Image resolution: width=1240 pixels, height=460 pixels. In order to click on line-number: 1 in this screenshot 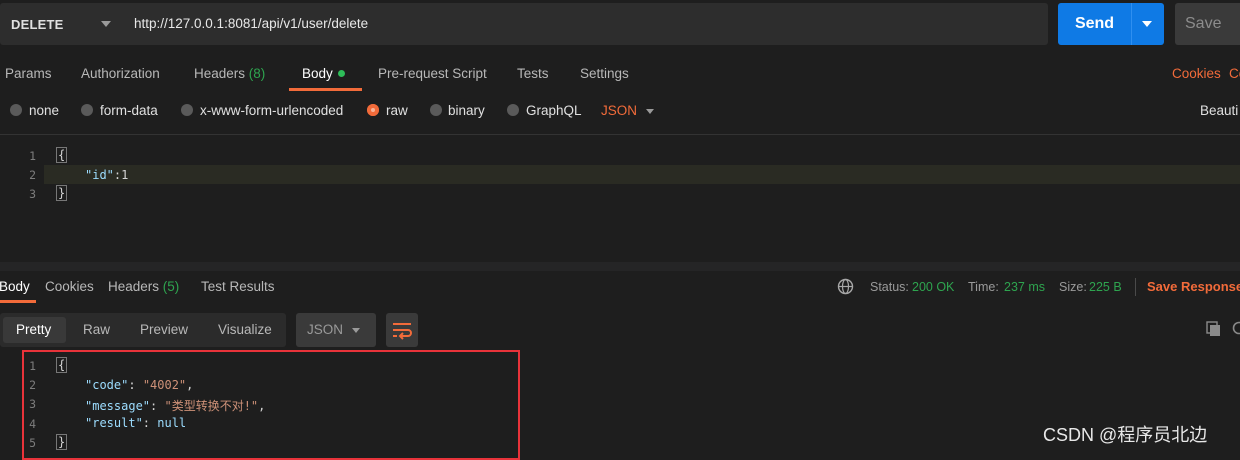, I will do `click(19, 156)`.